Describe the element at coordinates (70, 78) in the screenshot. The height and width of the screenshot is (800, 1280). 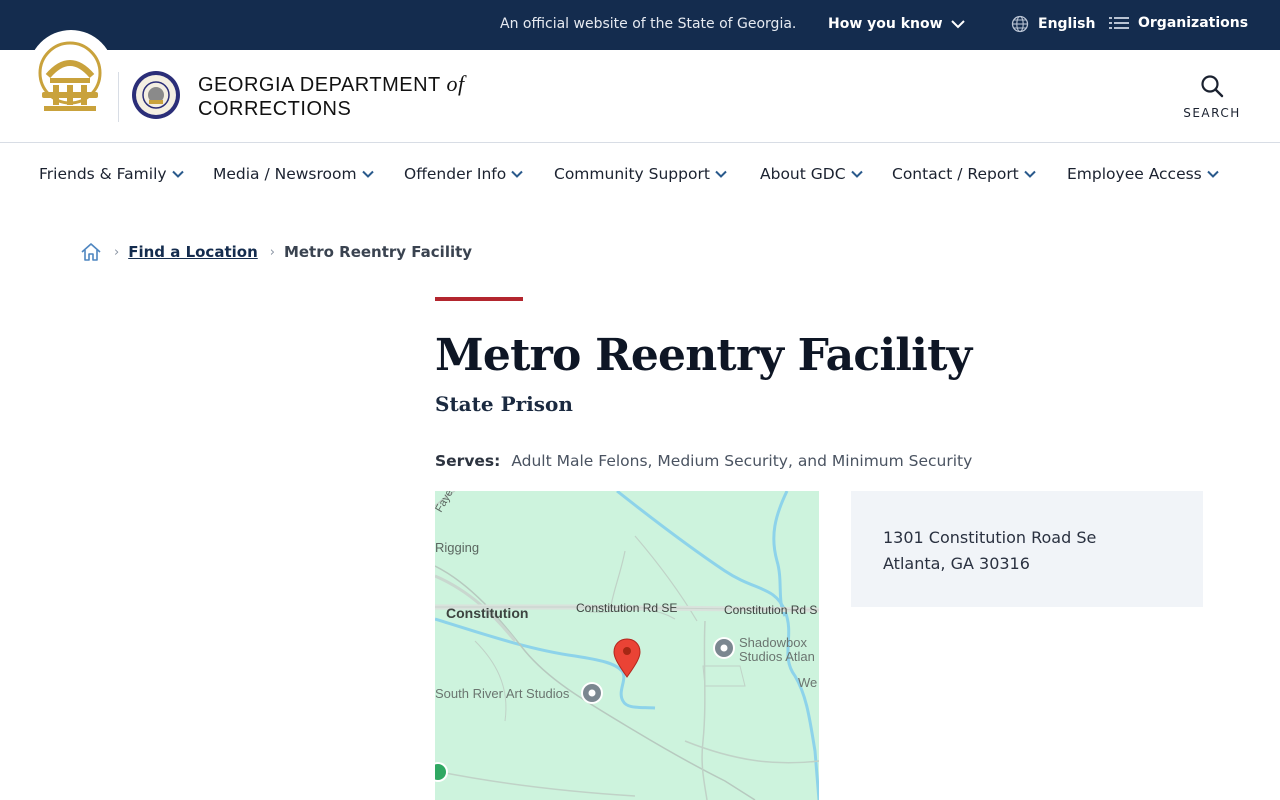
I see `georgia-state-seal-icon` at that location.